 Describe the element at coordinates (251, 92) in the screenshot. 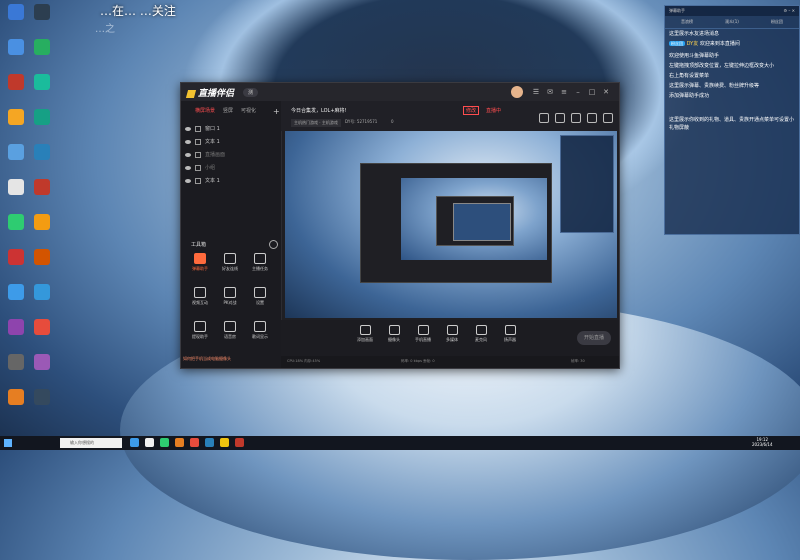

I see `version-badge: 测` at that location.